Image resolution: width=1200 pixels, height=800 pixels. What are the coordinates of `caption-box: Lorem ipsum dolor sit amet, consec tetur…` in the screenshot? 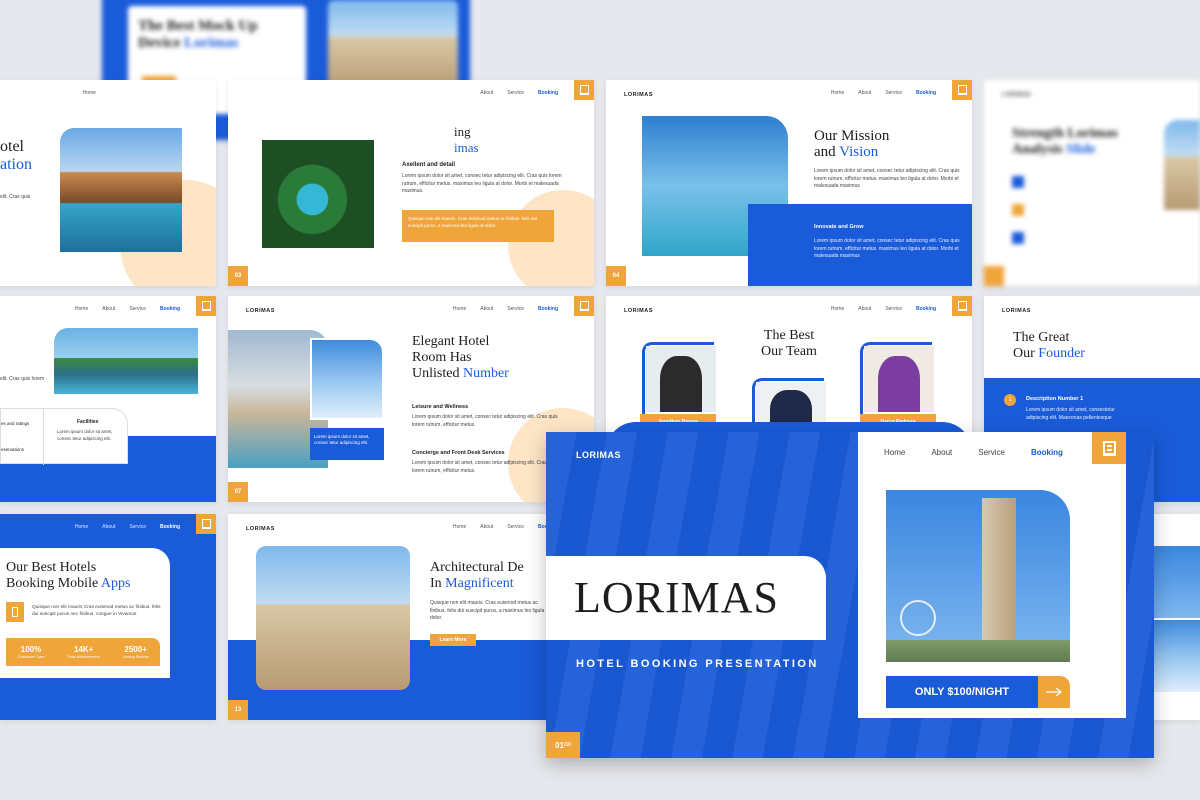 It's located at (347, 444).